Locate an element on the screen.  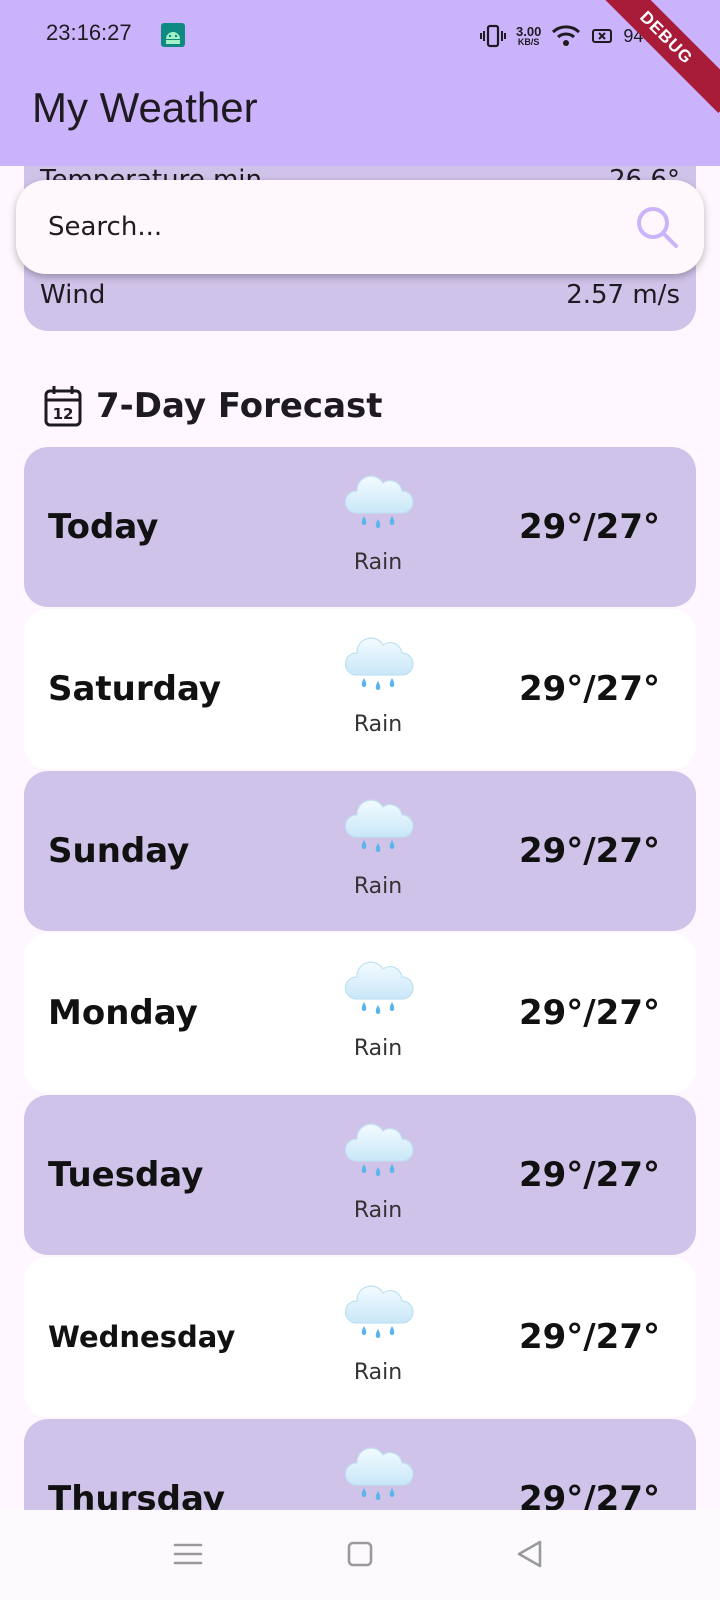
wind-row: Wind 2.57 m/s is located at coordinates (360, 295).